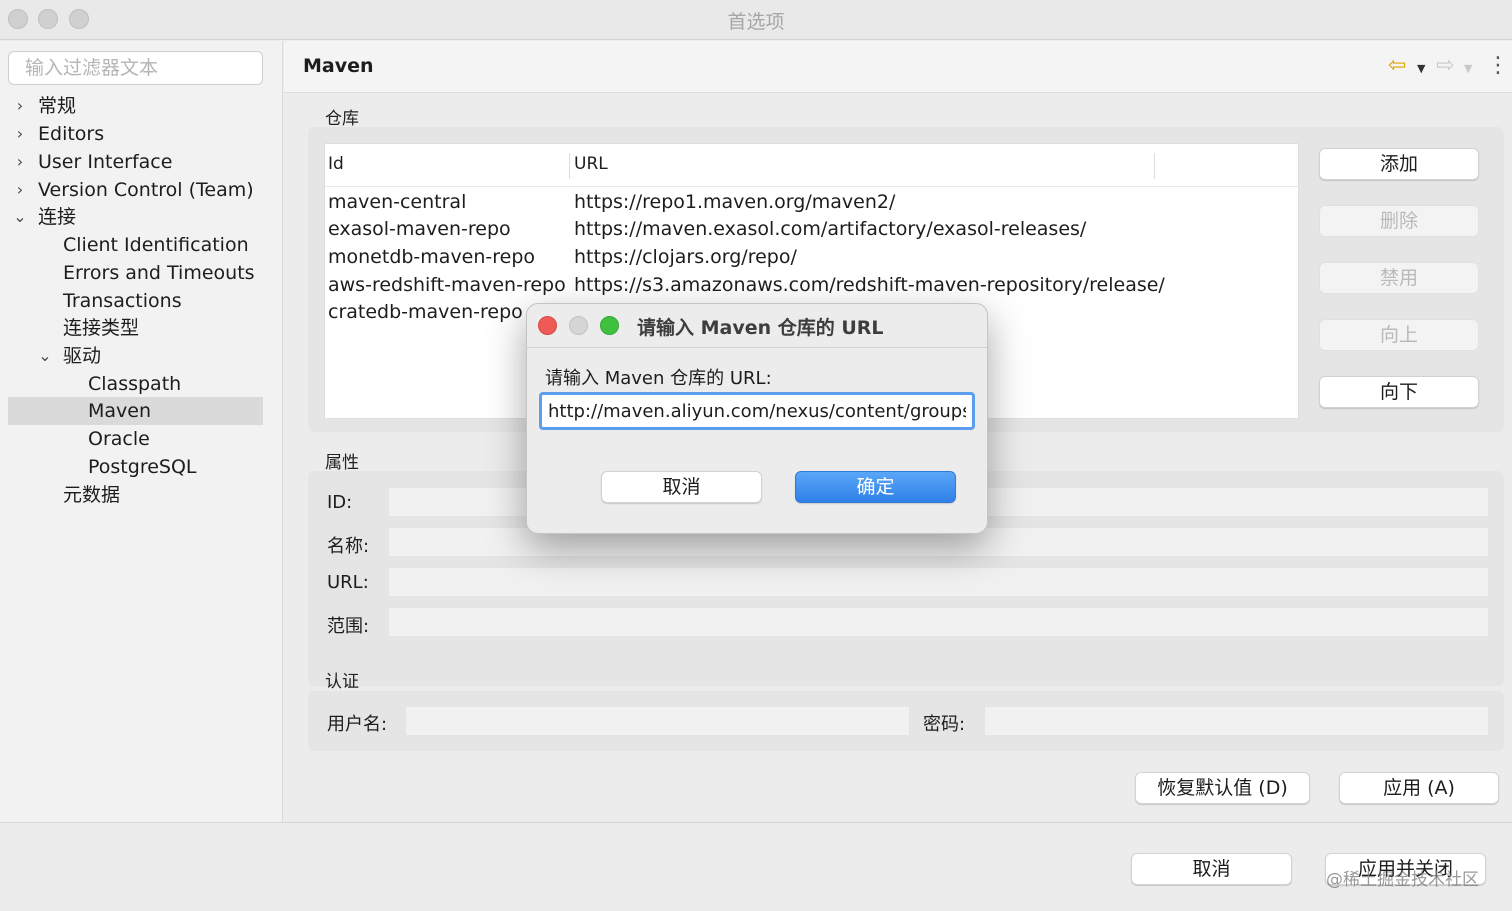 The image size is (1512, 911). Describe the element at coordinates (875, 487) in the screenshot. I see `dialog-ok-button: 确定` at that location.